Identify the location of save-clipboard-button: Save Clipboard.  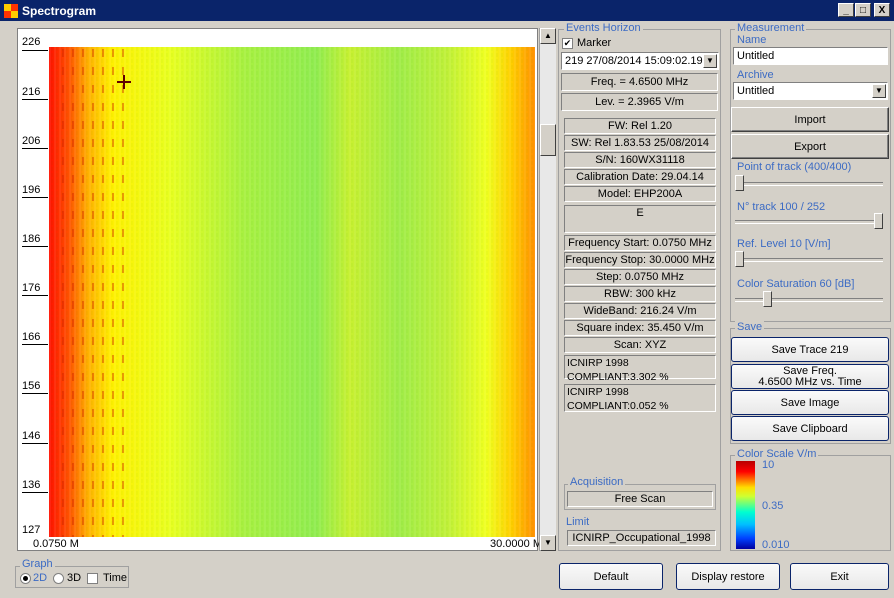
(810, 428).